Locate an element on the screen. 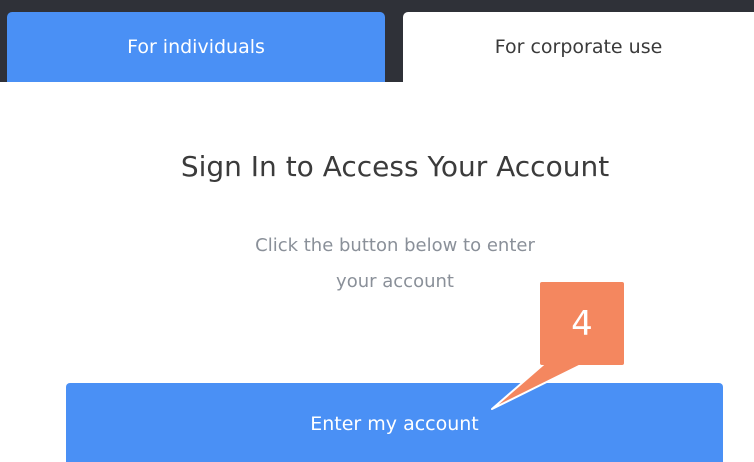 The width and height of the screenshot is (754, 462). enter-my-account-button: Enter my account is located at coordinates (394, 422).